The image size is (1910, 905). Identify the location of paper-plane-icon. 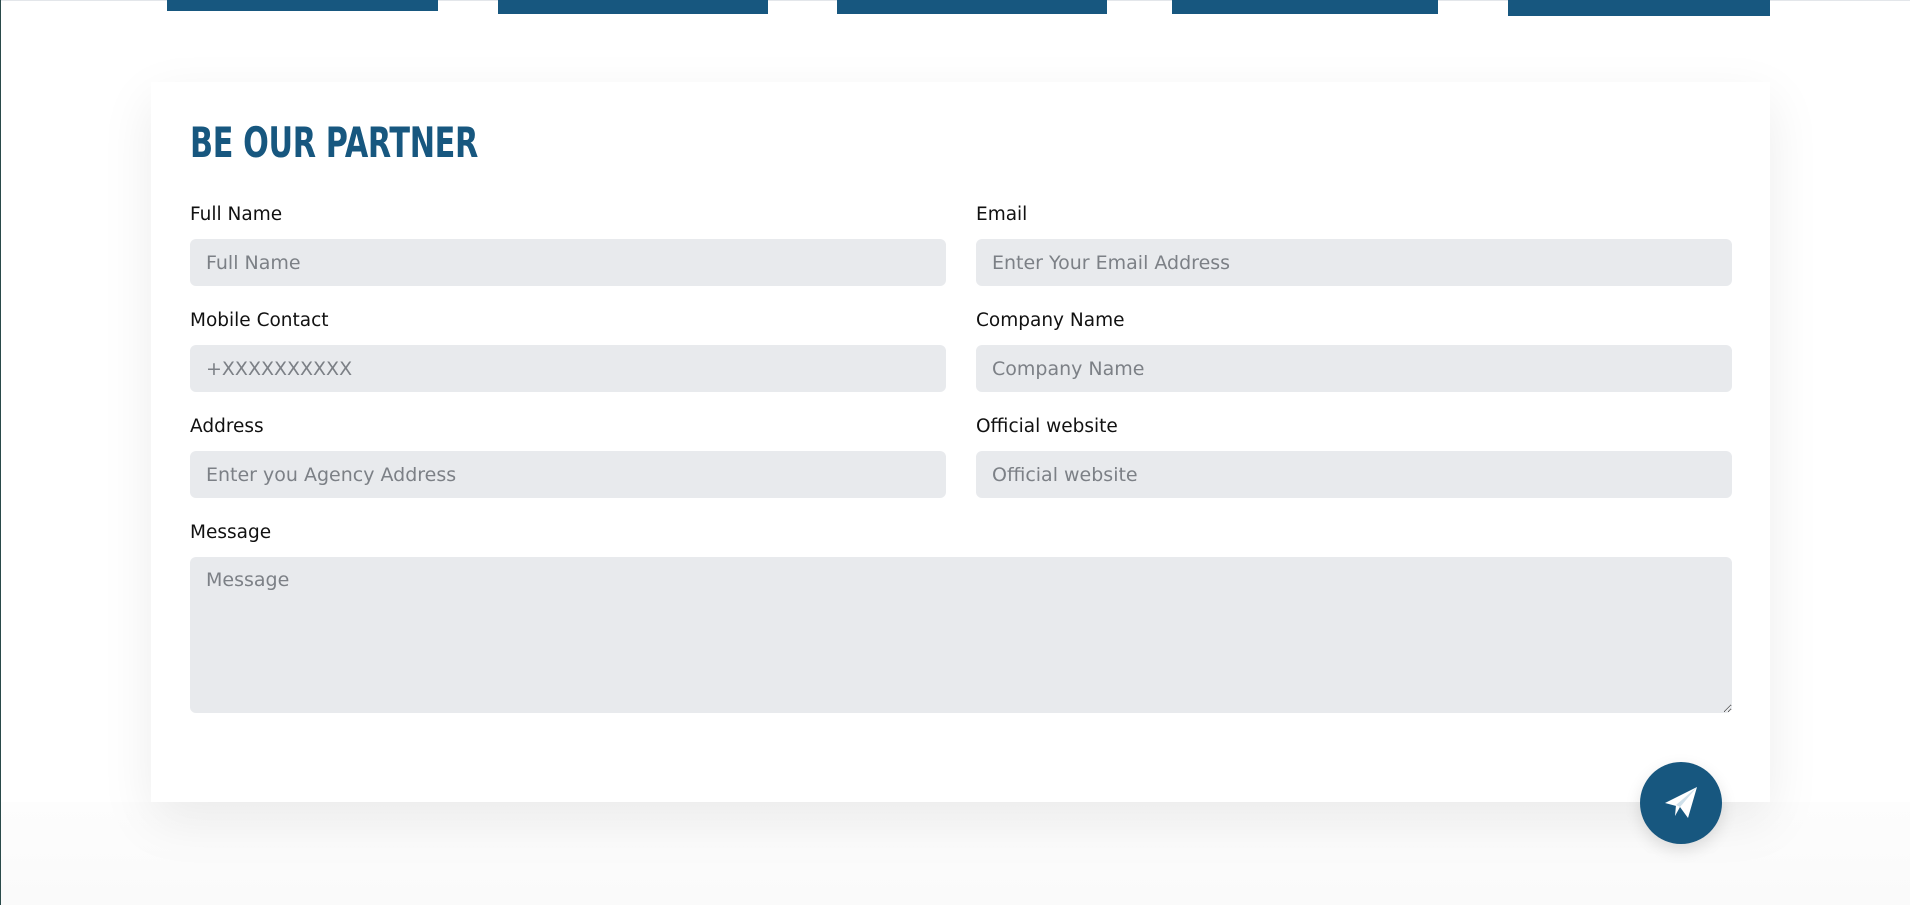
(1681, 803).